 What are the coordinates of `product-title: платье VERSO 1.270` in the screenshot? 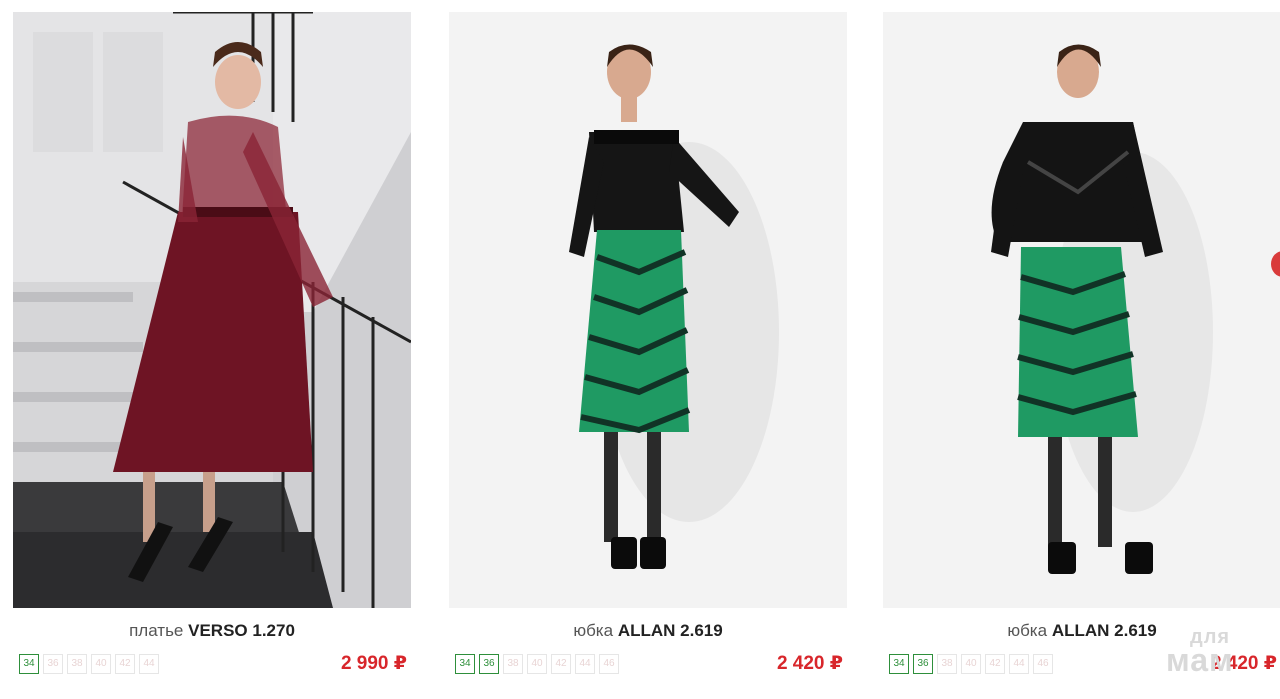 It's located at (212, 631).